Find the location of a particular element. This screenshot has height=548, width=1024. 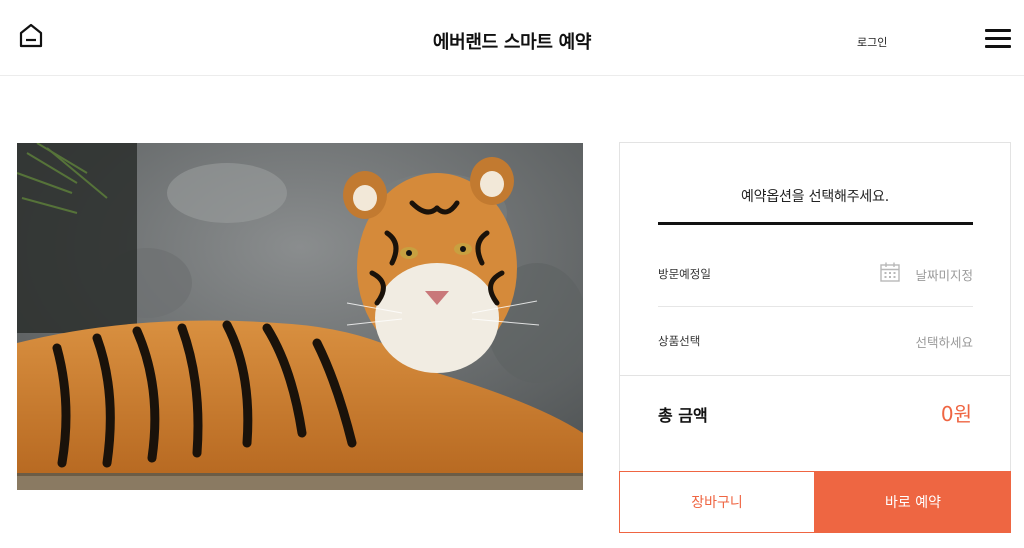

visit-date-label: 방문예정일 is located at coordinates (684, 274).